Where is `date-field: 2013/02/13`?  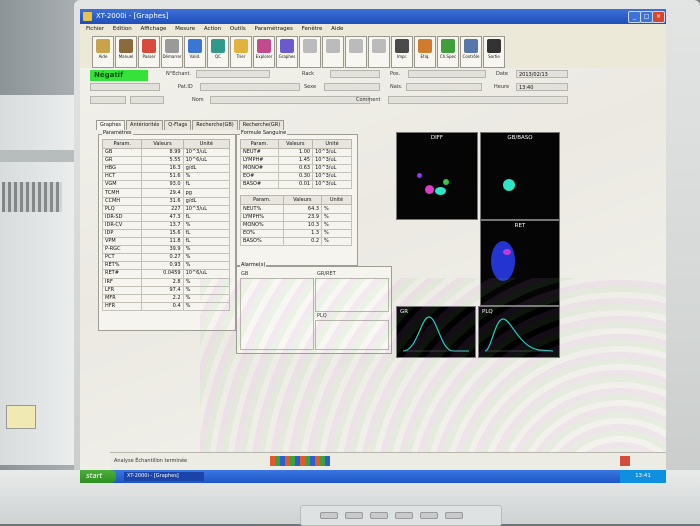 date-field: 2013/02/13 is located at coordinates (542, 74).